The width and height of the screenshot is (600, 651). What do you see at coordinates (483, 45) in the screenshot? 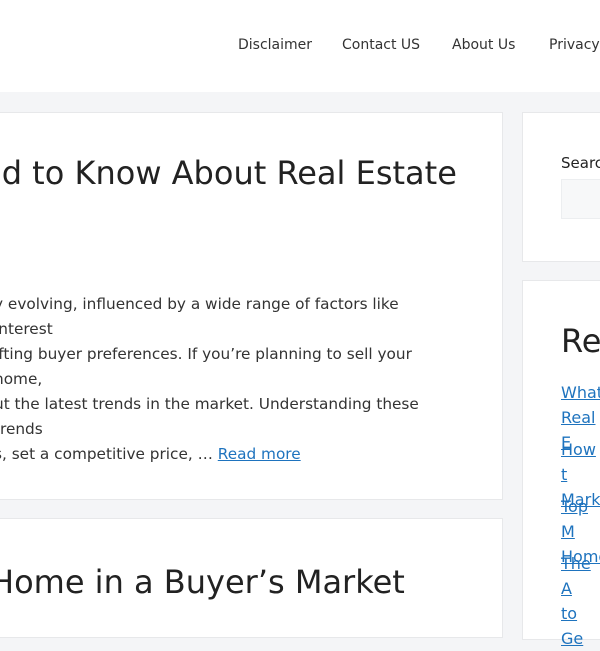
I see `nav-item-about-us: About Us` at bounding box center [483, 45].